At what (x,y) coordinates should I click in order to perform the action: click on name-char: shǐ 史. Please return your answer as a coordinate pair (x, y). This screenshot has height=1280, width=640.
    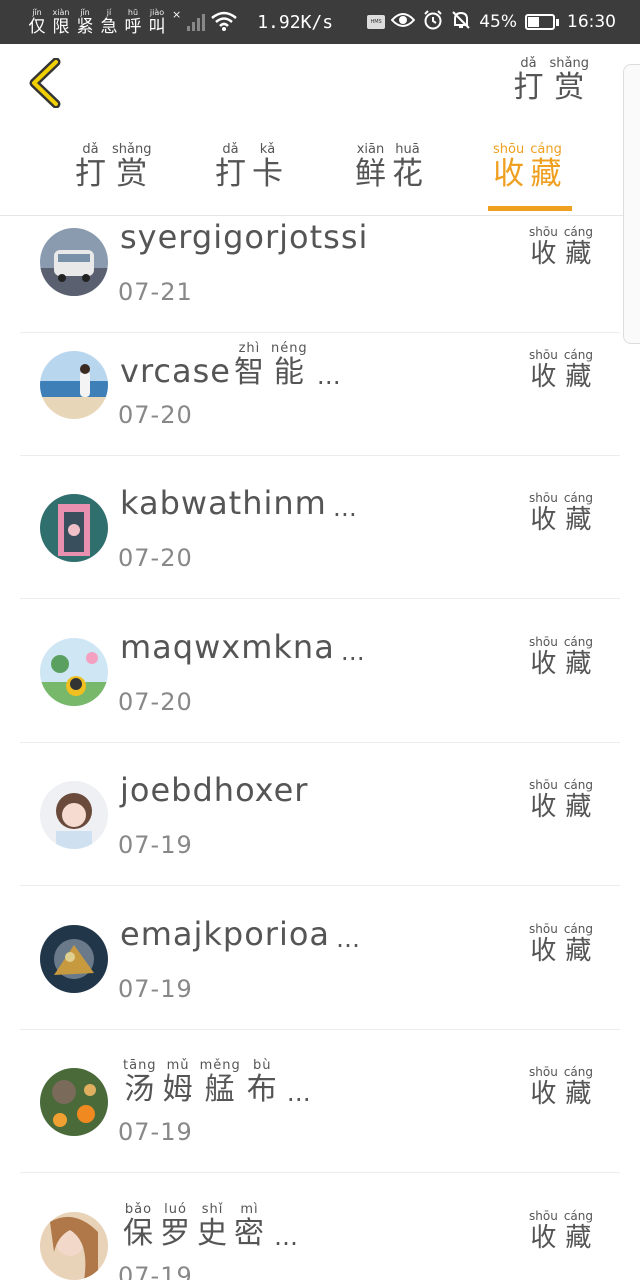
    Looking at the image, I should click on (212, 1226).